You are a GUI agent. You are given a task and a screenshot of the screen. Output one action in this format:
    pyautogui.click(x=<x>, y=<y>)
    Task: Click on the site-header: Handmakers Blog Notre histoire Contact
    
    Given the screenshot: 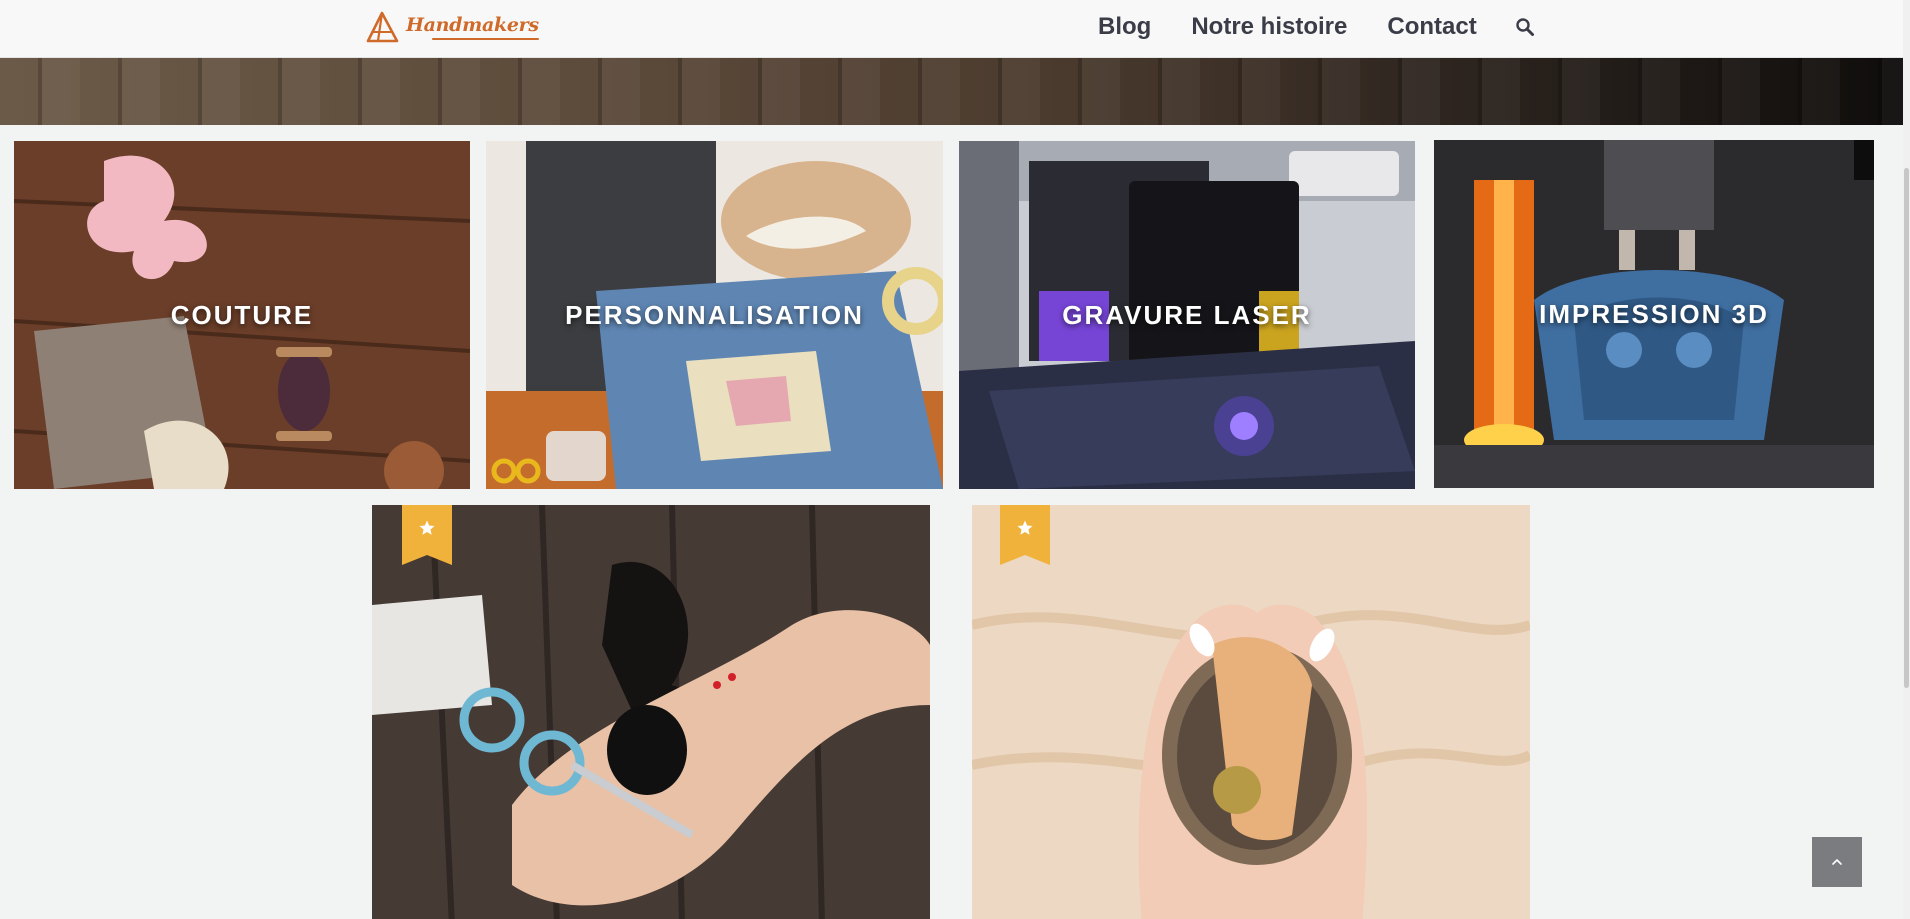 What is the action you would take?
    pyautogui.click(x=951, y=29)
    